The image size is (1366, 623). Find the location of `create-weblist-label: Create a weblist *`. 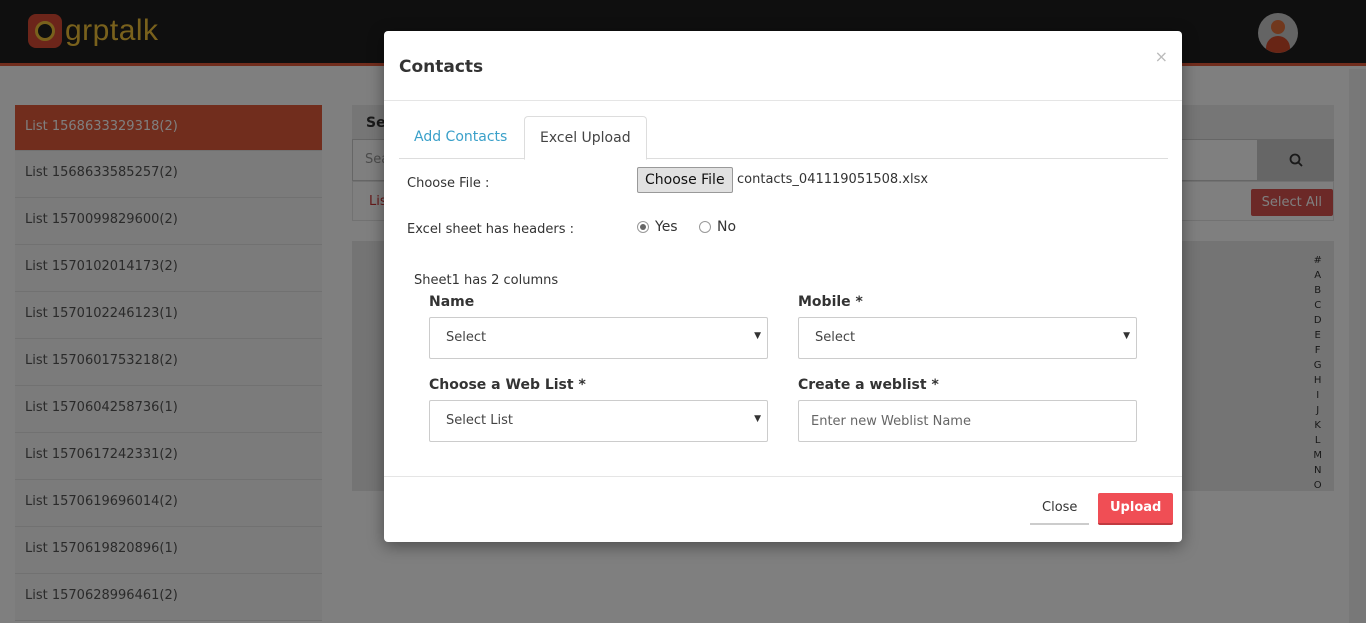

create-weblist-label: Create a weblist * is located at coordinates (868, 385).